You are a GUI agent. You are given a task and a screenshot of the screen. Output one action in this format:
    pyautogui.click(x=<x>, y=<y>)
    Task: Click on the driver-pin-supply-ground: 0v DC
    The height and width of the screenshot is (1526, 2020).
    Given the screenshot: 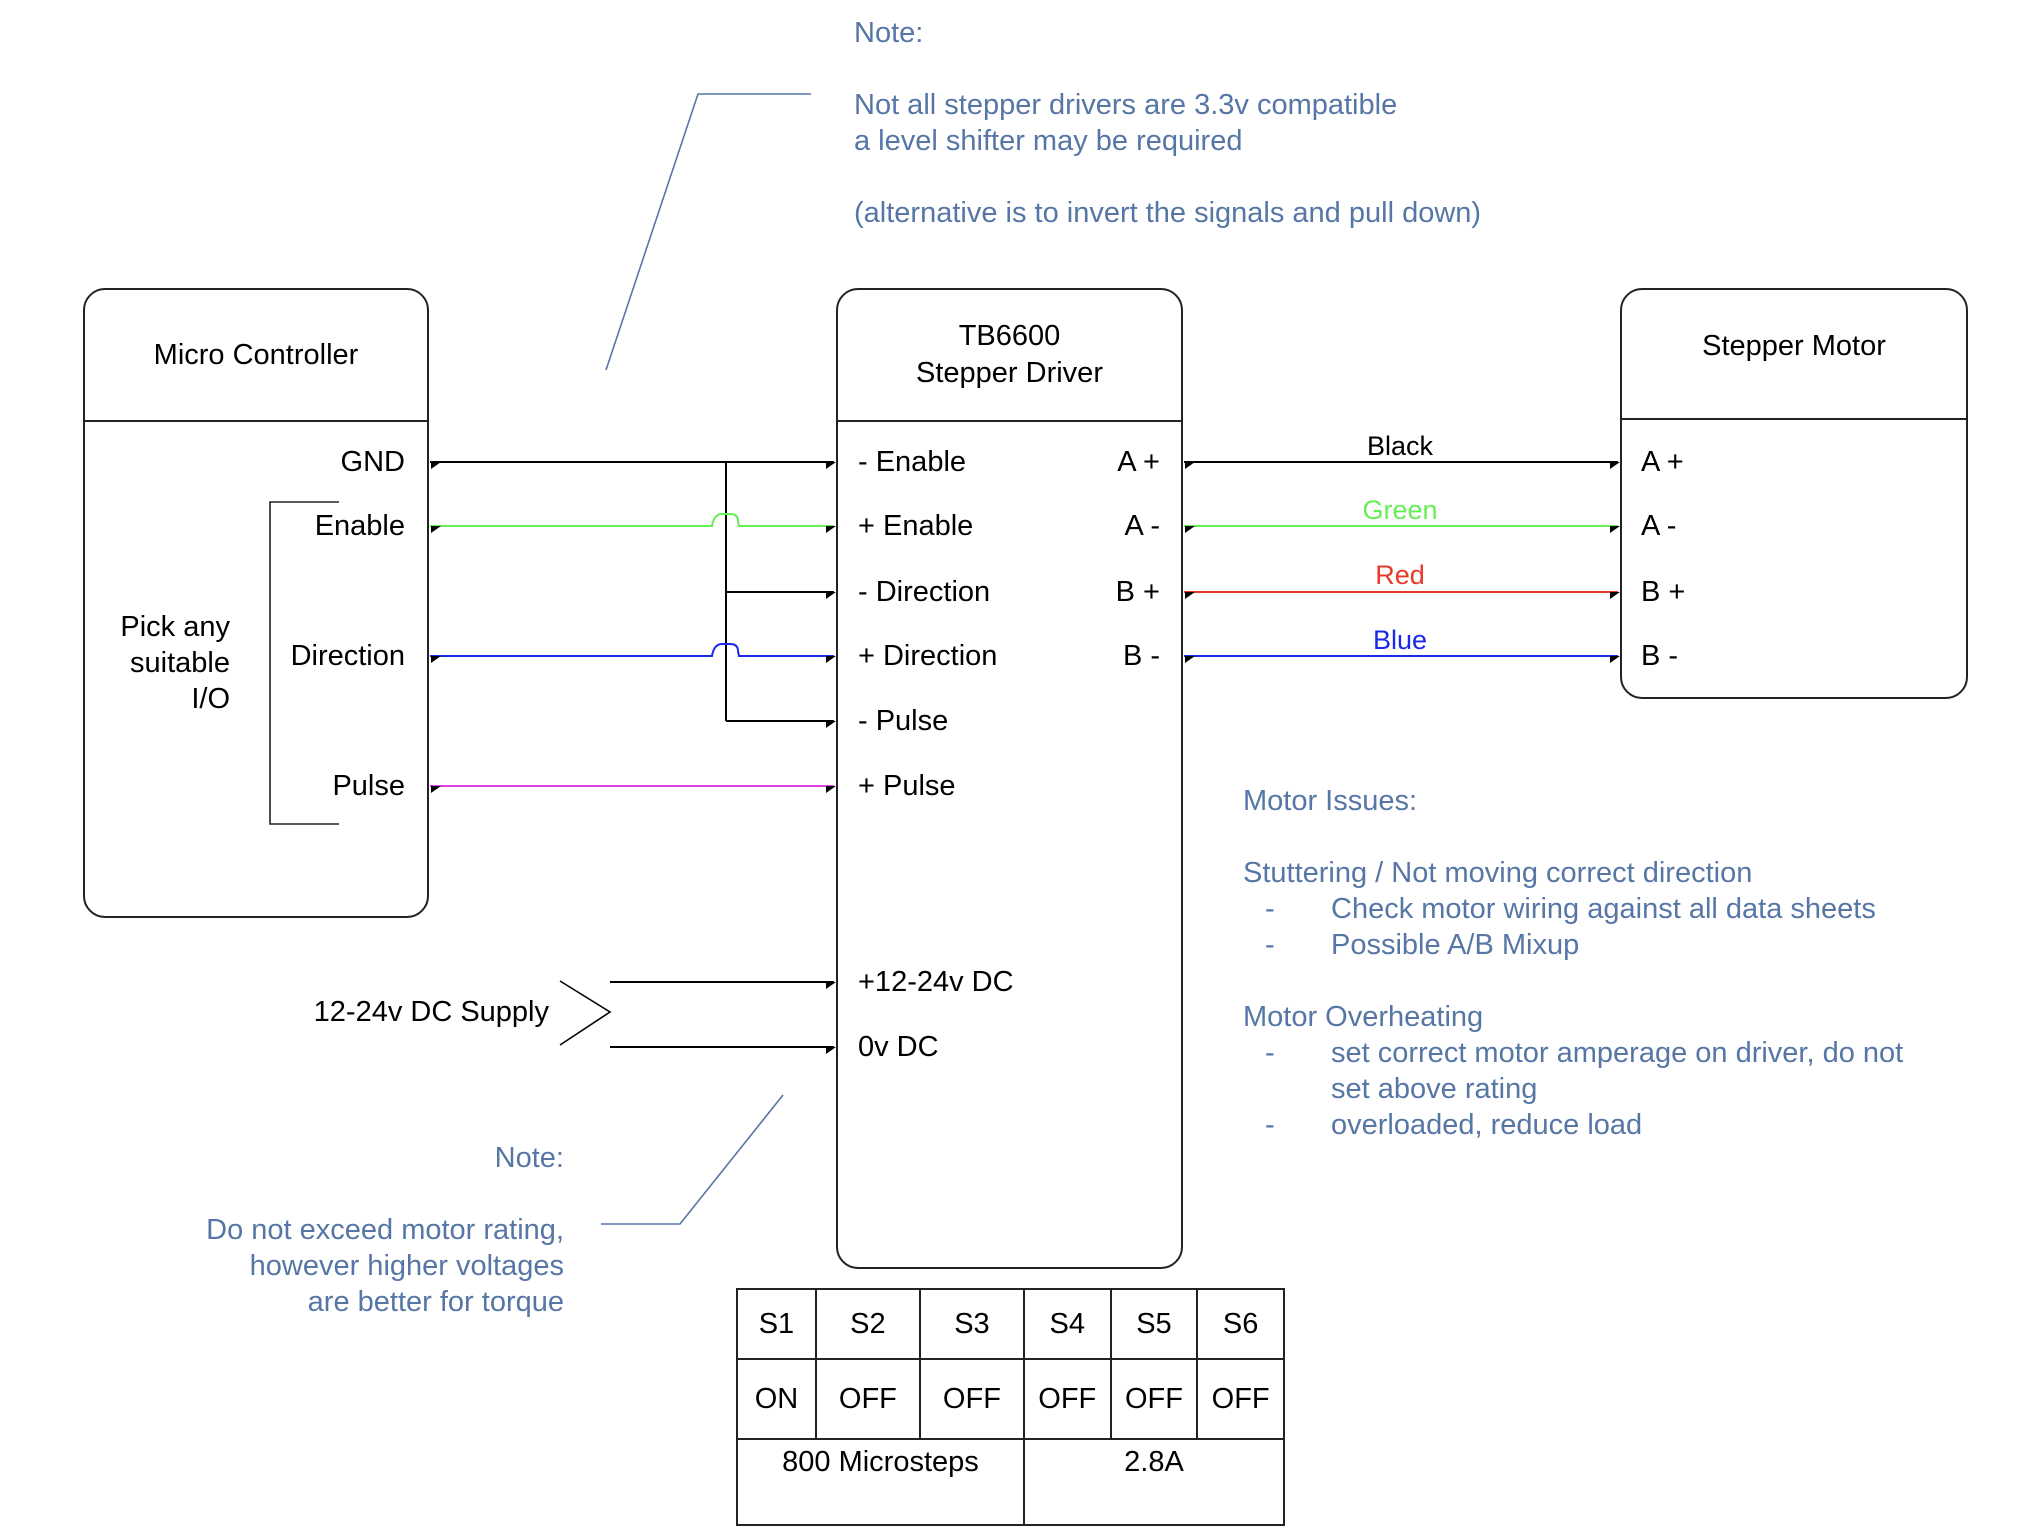 What is the action you would take?
    pyautogui.click(x=898, y=1047)
    